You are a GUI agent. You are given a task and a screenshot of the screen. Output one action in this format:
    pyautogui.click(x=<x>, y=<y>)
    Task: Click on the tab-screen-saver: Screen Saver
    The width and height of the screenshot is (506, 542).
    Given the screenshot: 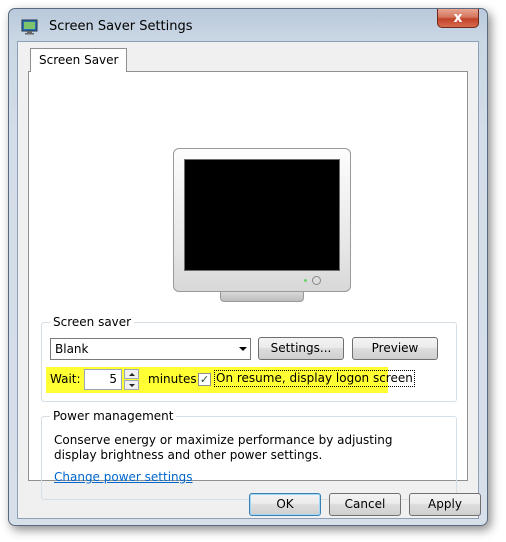 What is the action you would take?
    pyautogui.click(x=79, y=60)
    